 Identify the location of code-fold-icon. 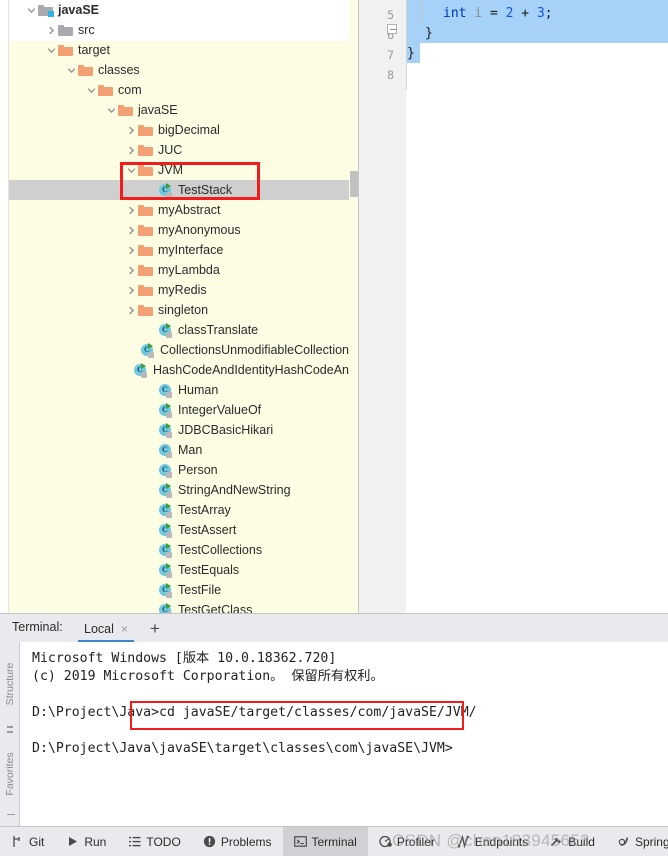
(392, 29).